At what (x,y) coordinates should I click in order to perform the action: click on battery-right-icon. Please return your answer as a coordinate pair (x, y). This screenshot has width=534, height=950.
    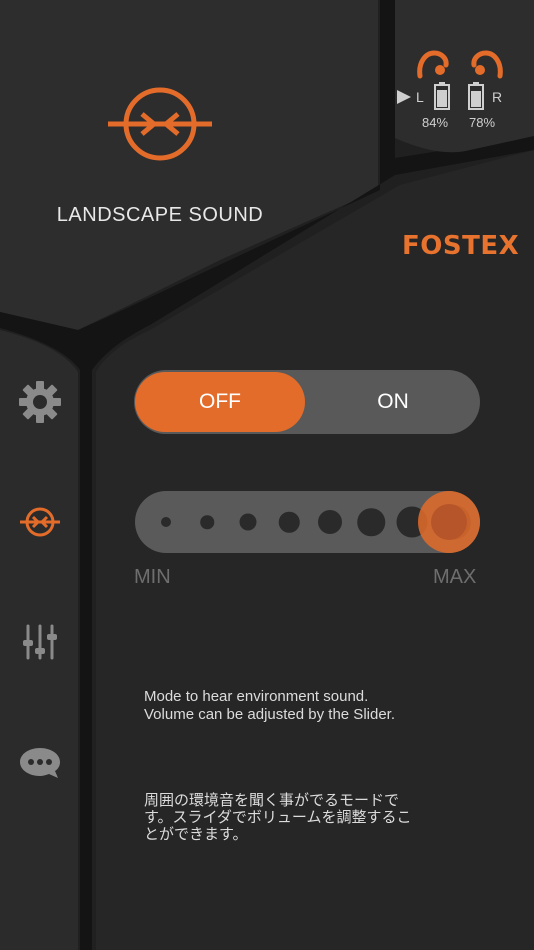
    Looking at the image, I should click on (476, 96).